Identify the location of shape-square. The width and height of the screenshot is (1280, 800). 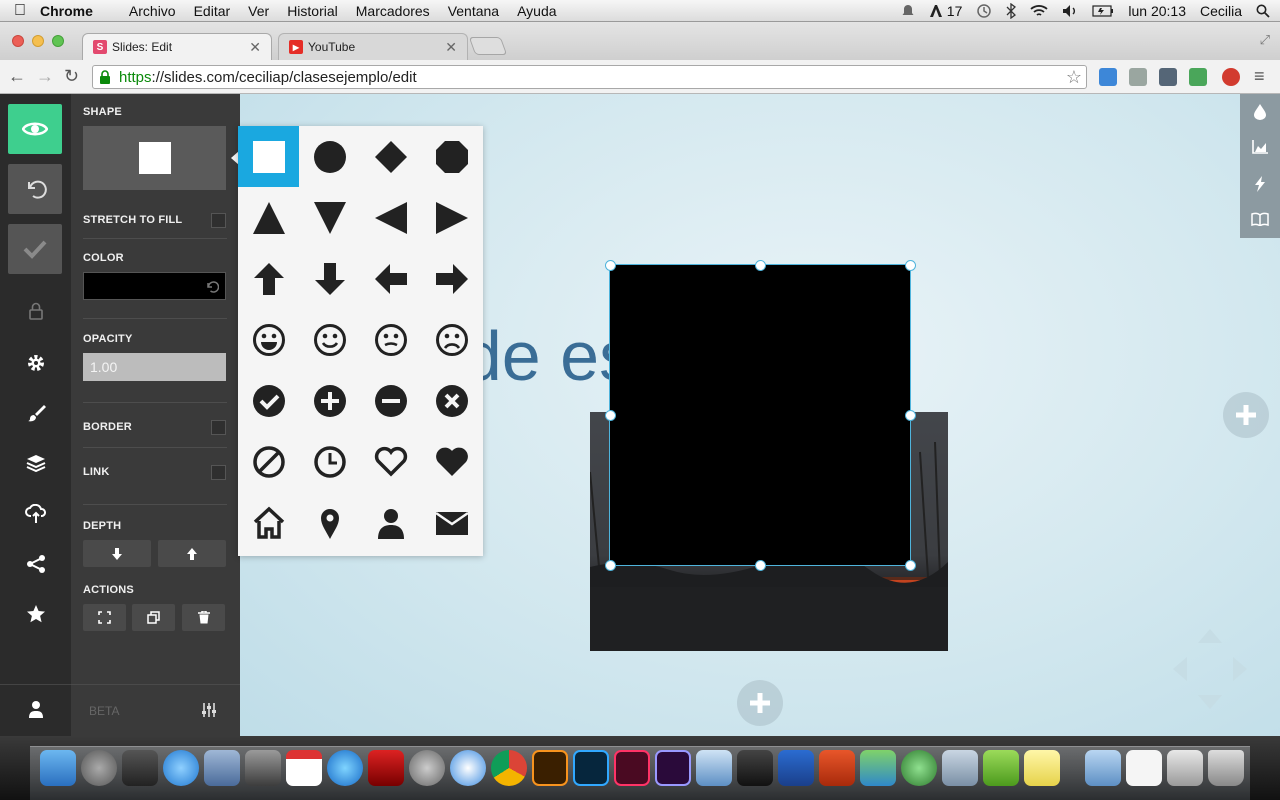
(268, 156).